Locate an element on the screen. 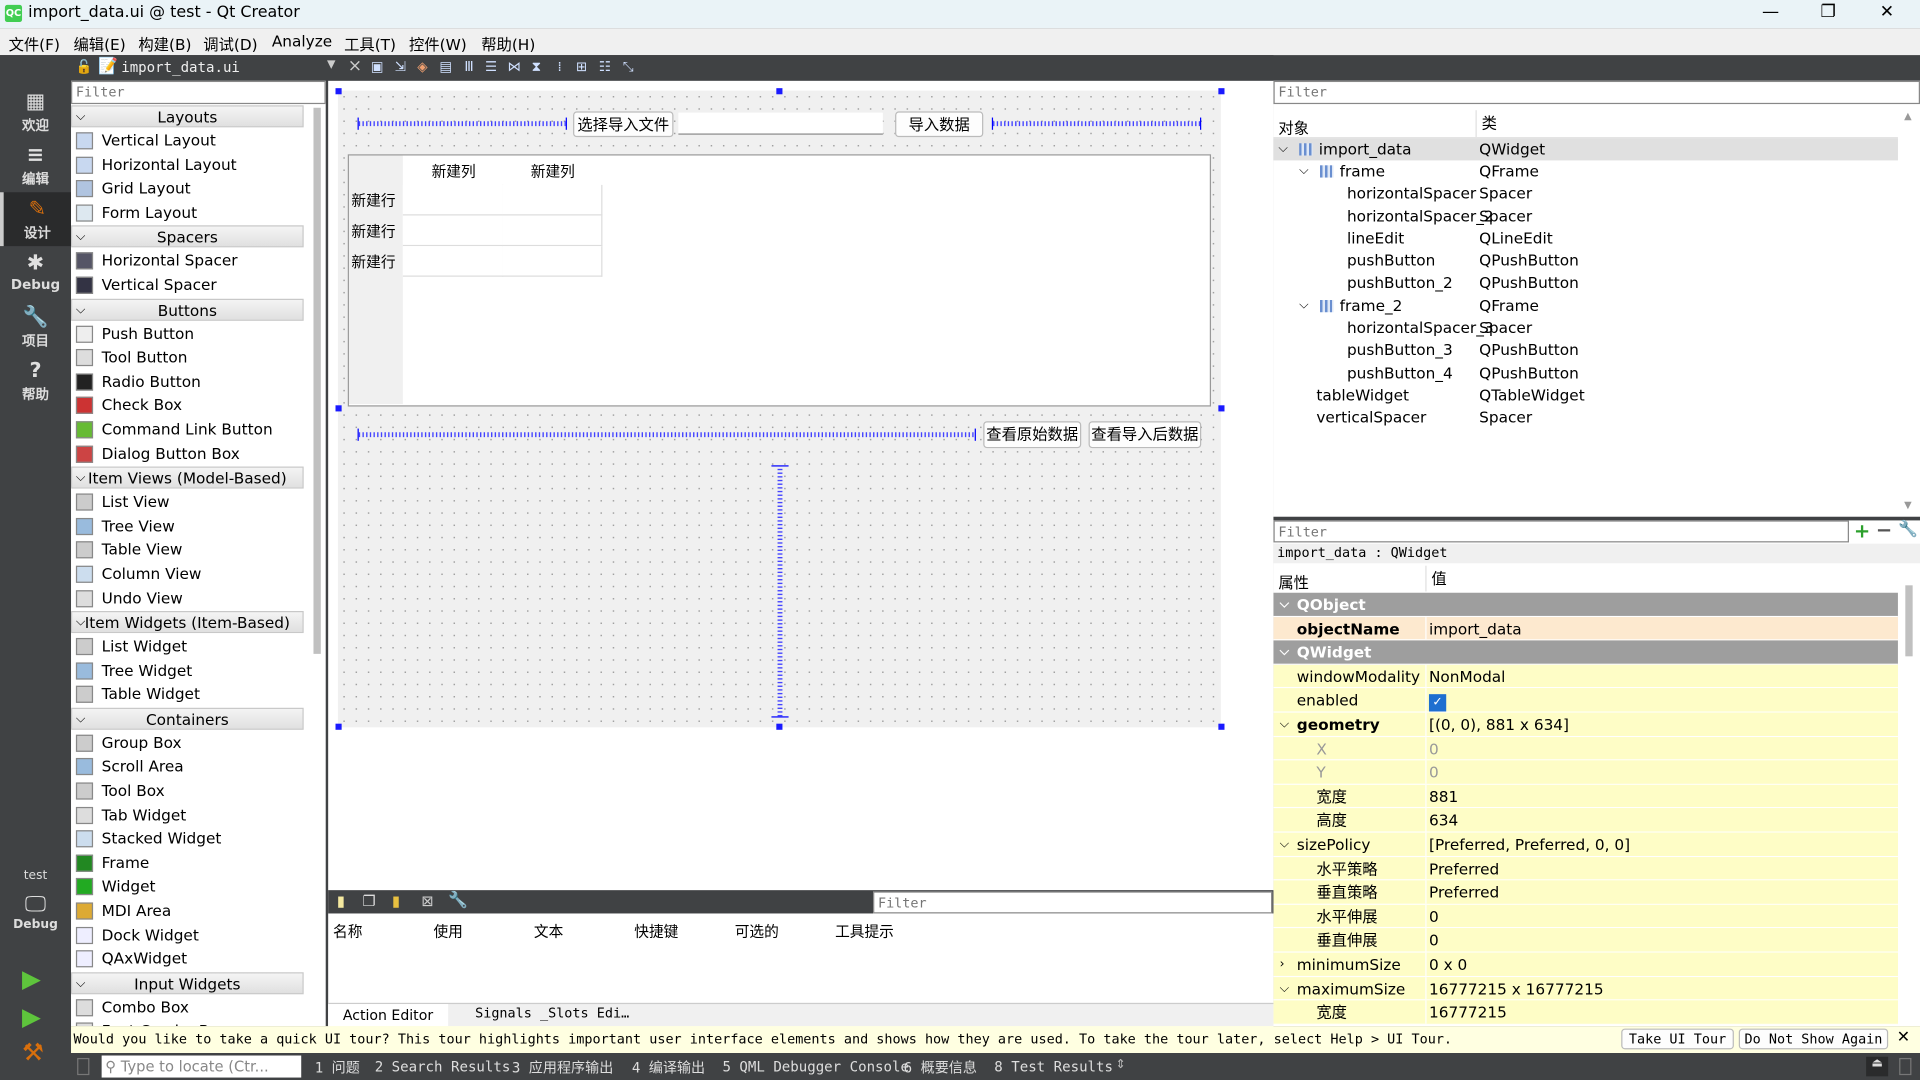 Image resolution: width=1920 pixels, height=1080 pixels. object-tree-row: horizontalSpacer_2 Spacer is located at coordinates (1585, 216).